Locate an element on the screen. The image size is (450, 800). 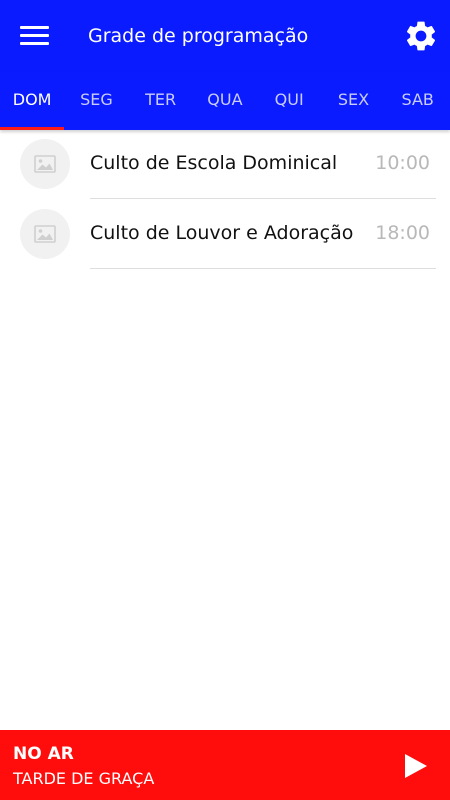
app-bar: Grade de programação is located at coordinates (225, 36).